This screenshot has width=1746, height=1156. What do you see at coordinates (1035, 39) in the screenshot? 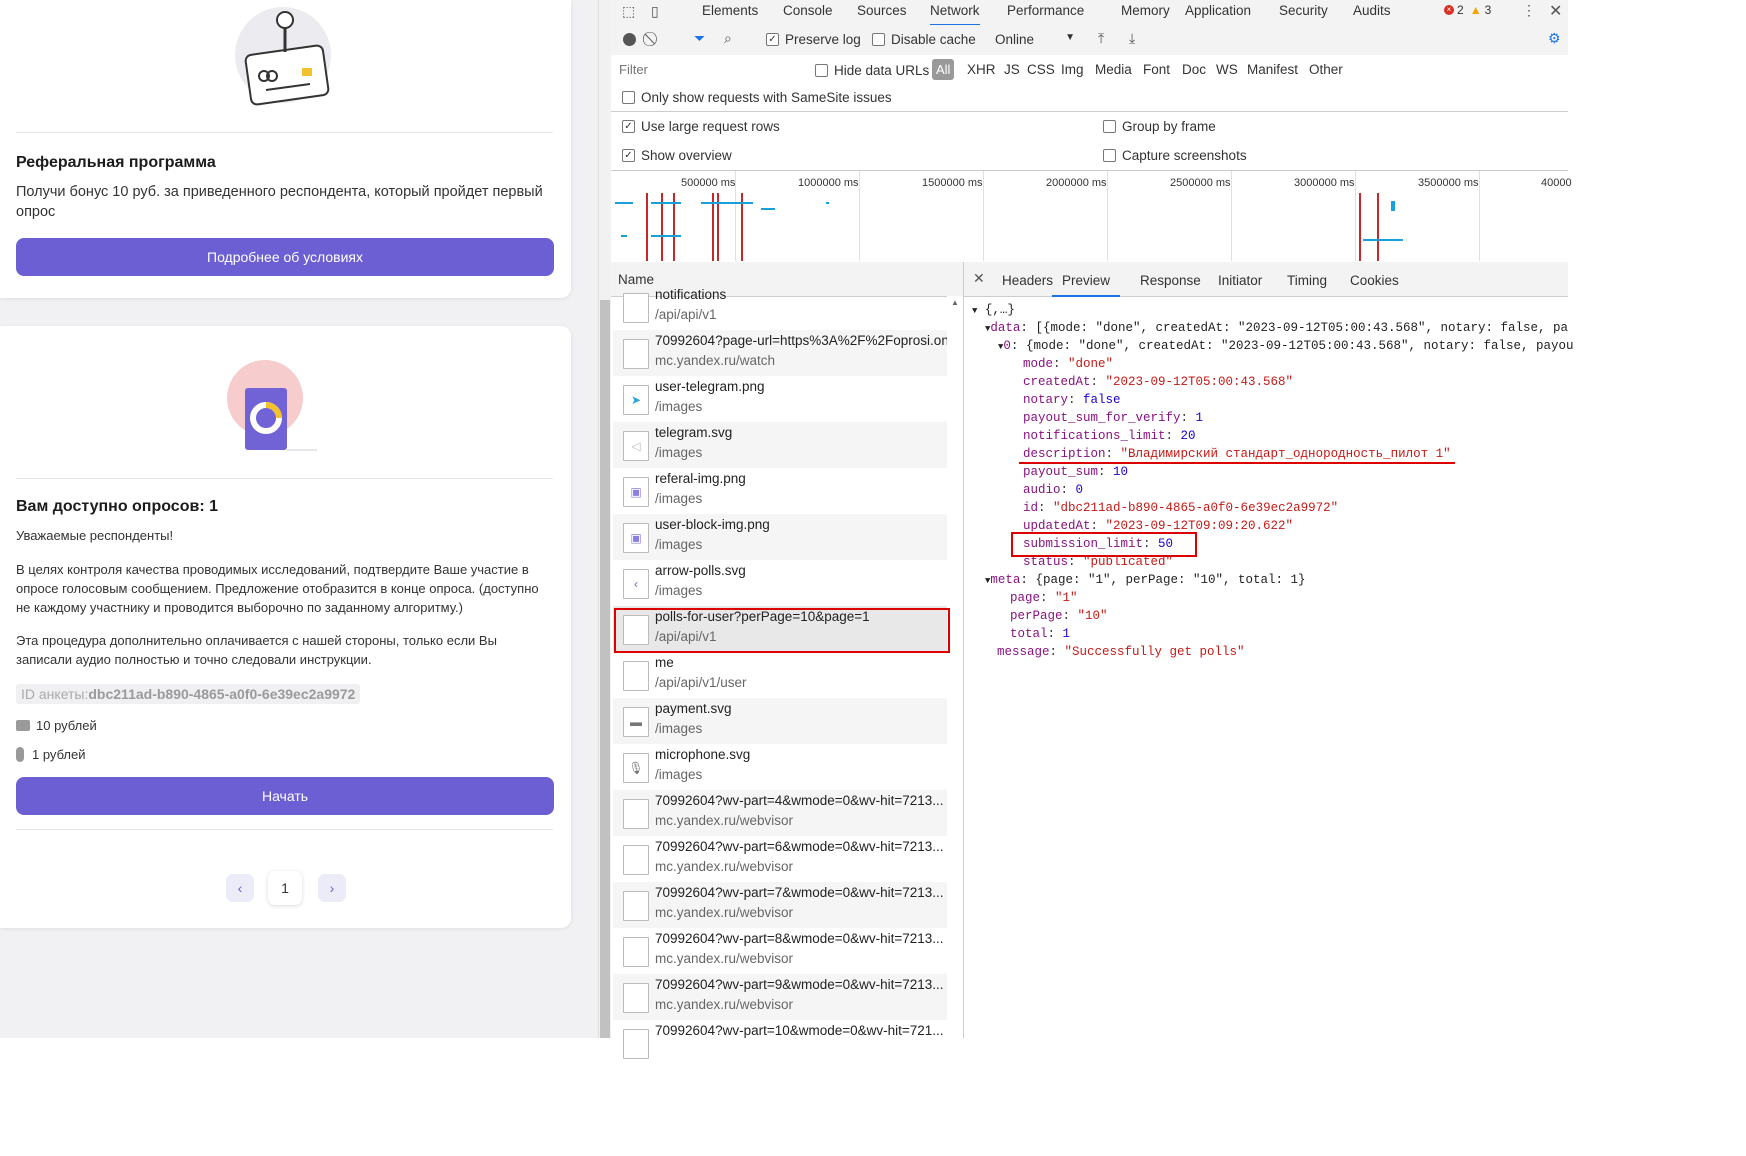
I see `throttling-select: Online ▼` at bounding box center [1035, 39].